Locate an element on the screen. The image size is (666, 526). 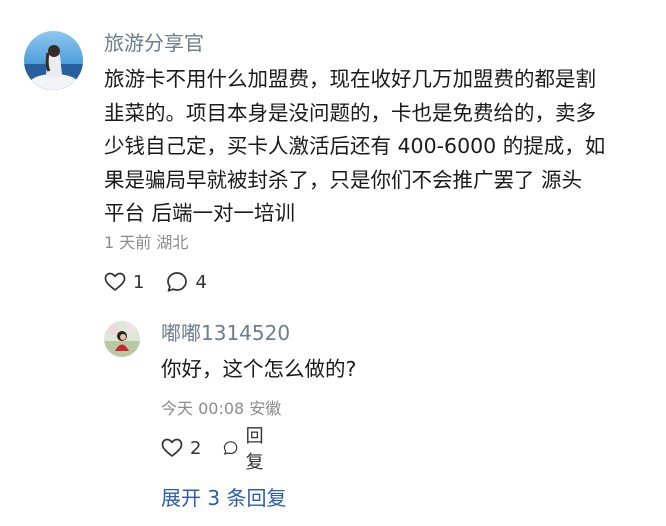
reply-button: 4 is located at coordinates (186, 282).